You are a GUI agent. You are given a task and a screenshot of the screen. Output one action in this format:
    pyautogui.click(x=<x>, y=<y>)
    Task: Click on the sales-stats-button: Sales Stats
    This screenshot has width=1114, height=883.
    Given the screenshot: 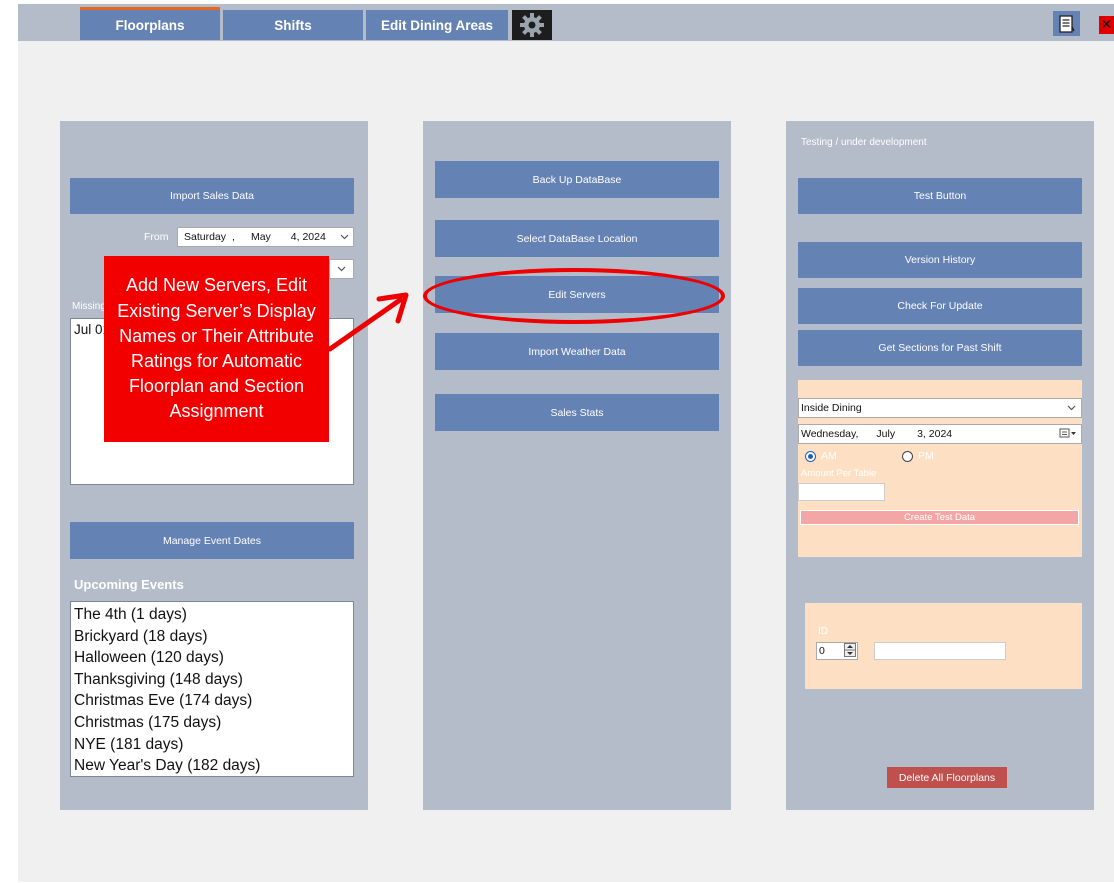 What is the action you would take?
    pyautogui.click(x=577, y=412)
    